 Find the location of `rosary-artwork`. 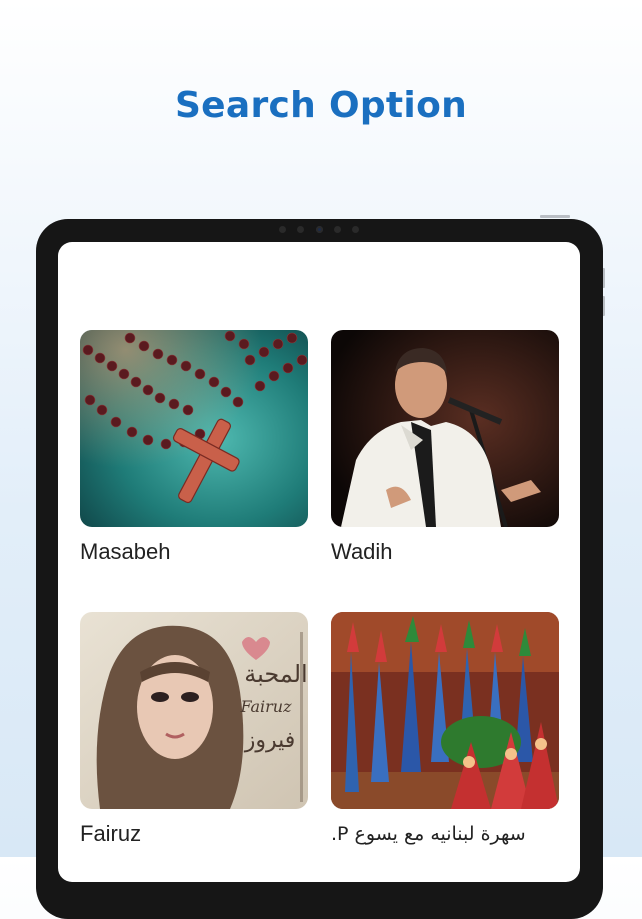

rosary-artwork is located at coordinates (194, 428).